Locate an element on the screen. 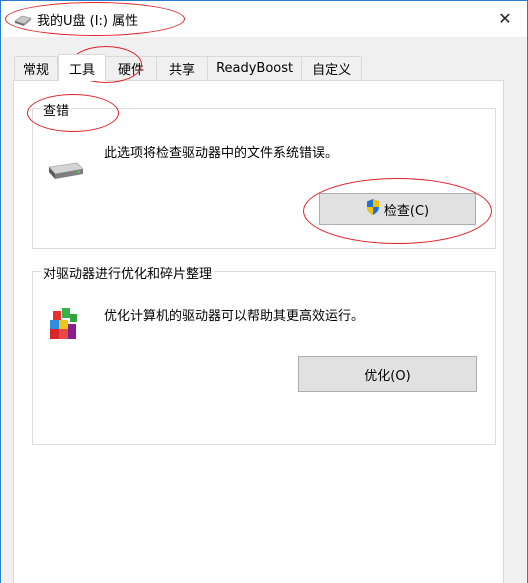 The image size is (528, 583). check-button-label: 检查(C) is located at coordinates (406, 211).